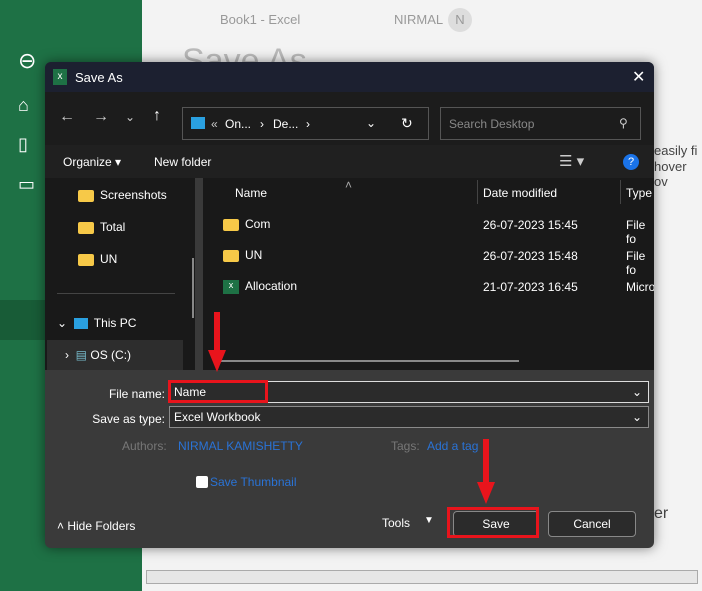  What do you see at coordinates (67, 117) in the screenshot?
I see `back-icon: ←` at bounding box center [67, 117].